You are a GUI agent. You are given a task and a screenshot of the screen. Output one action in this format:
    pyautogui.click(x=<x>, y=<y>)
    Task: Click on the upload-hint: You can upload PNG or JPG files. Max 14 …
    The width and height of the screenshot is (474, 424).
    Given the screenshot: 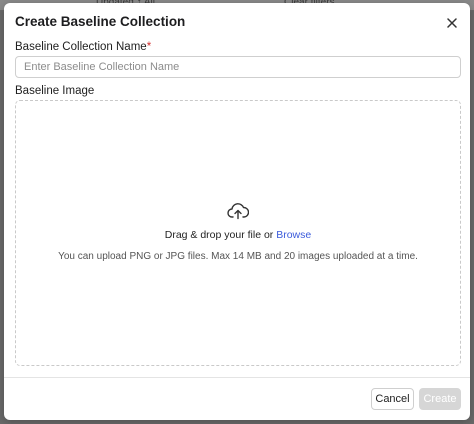 What is the action you would take?
    pyautogui.click(x=238, y=256)
    